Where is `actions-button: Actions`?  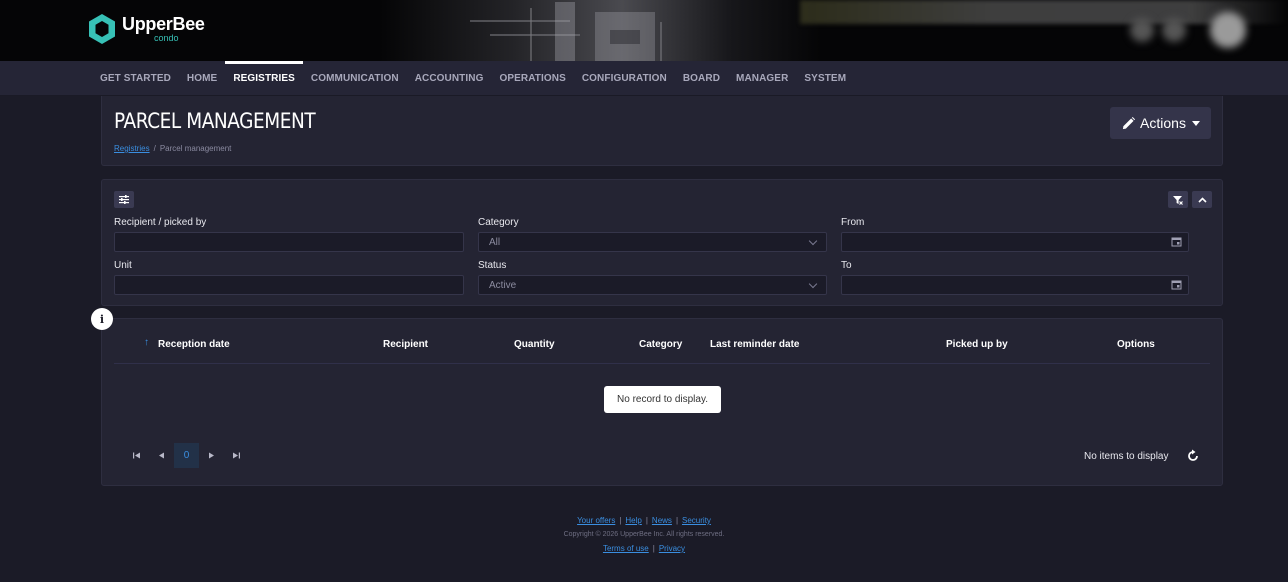
actions-button: Actions is located at coordinates (1160, 123).